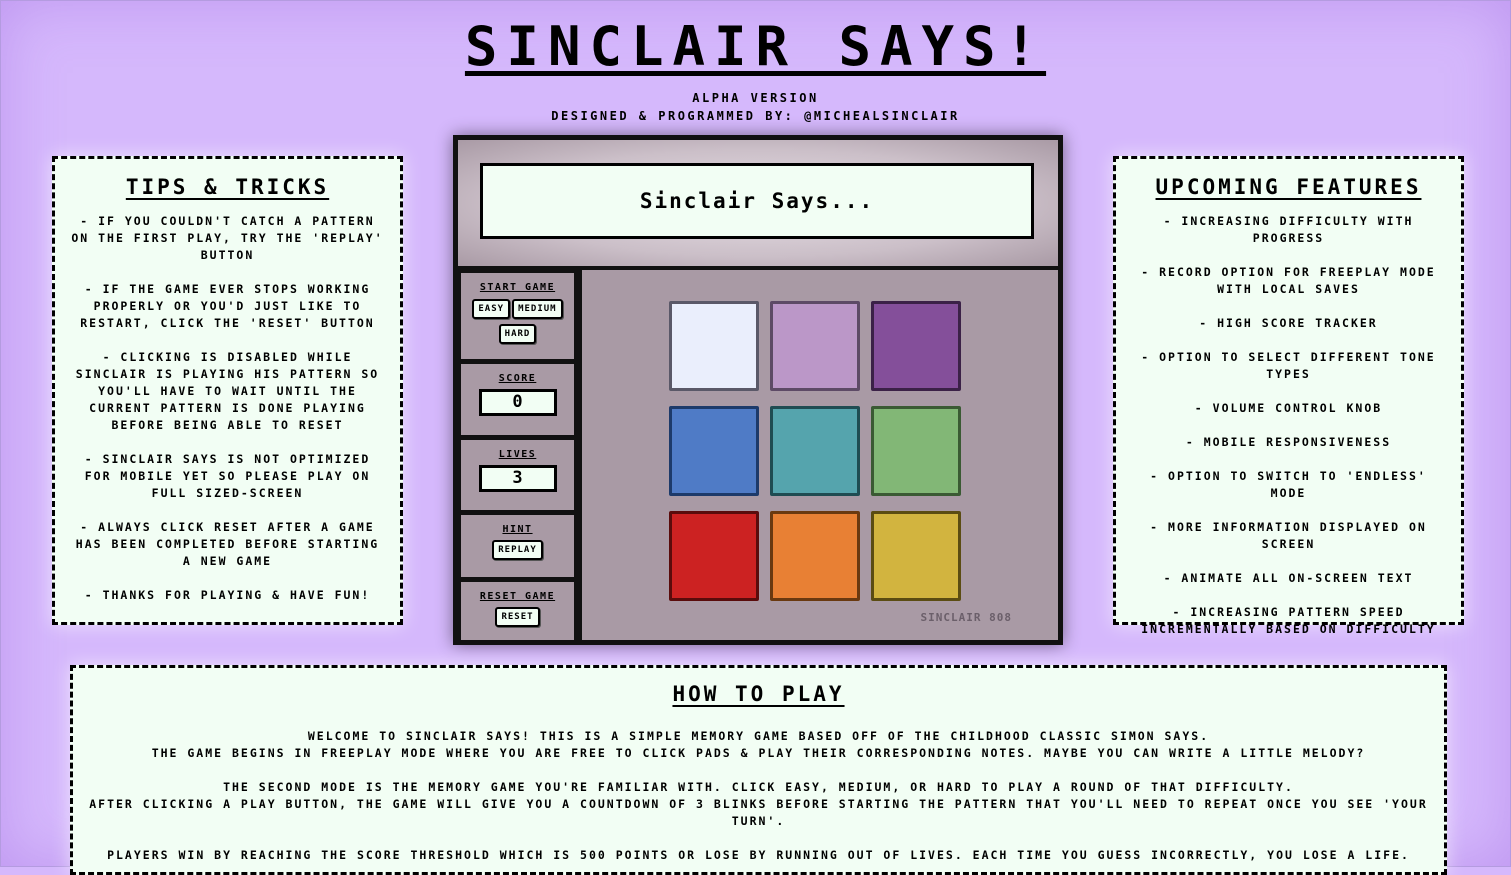 The width and height of the screenshot is (1511, 875). I want to click on lives-label: Lives, so click(517, 454).